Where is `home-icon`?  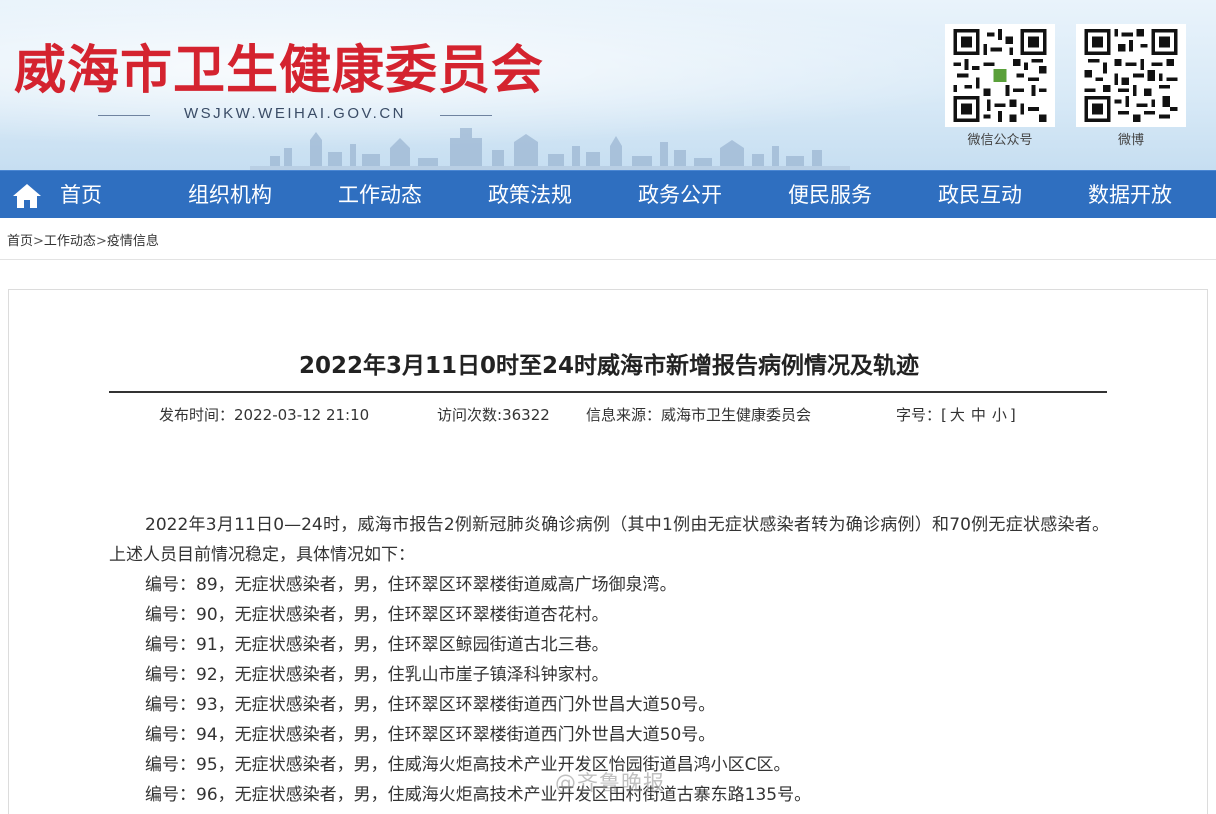
home-icon is located at coordinates (27, 196).